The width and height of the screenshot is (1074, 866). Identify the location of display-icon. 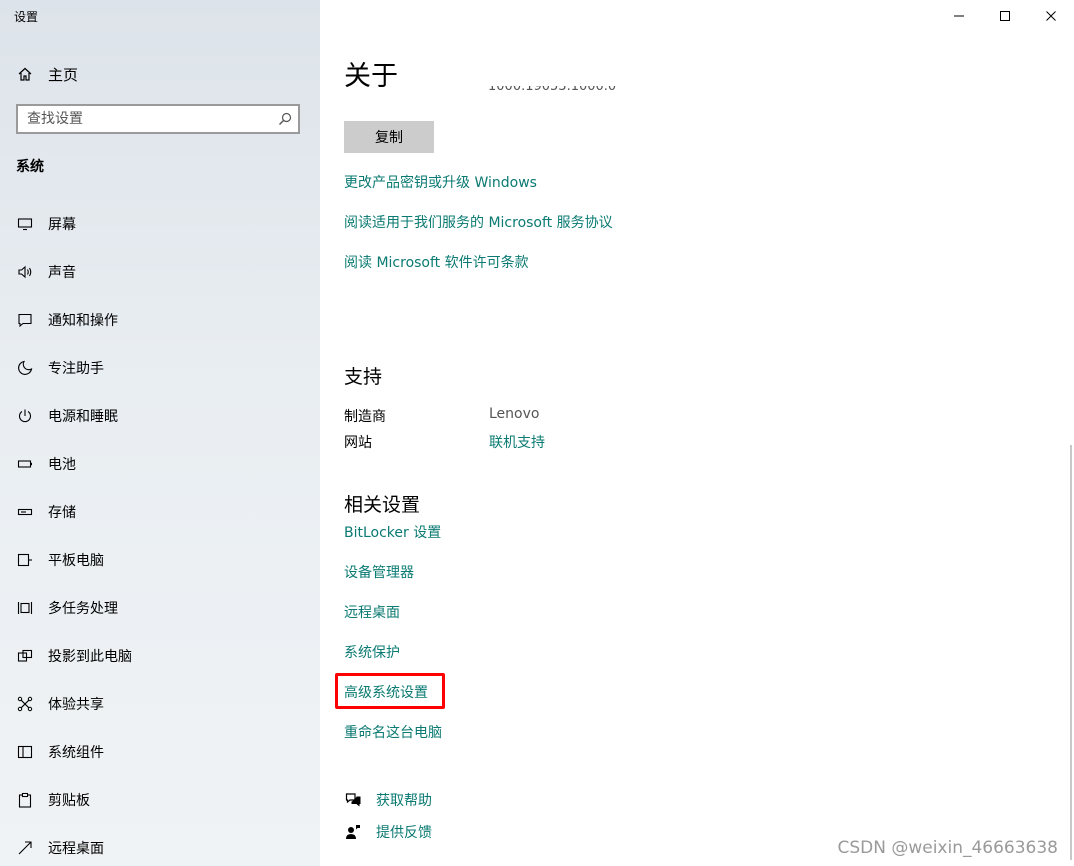
(25, 224).